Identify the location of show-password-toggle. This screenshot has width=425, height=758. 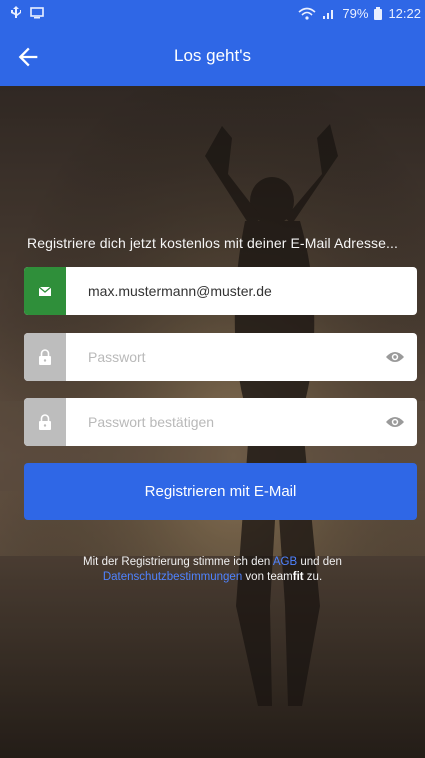
(395, 357).